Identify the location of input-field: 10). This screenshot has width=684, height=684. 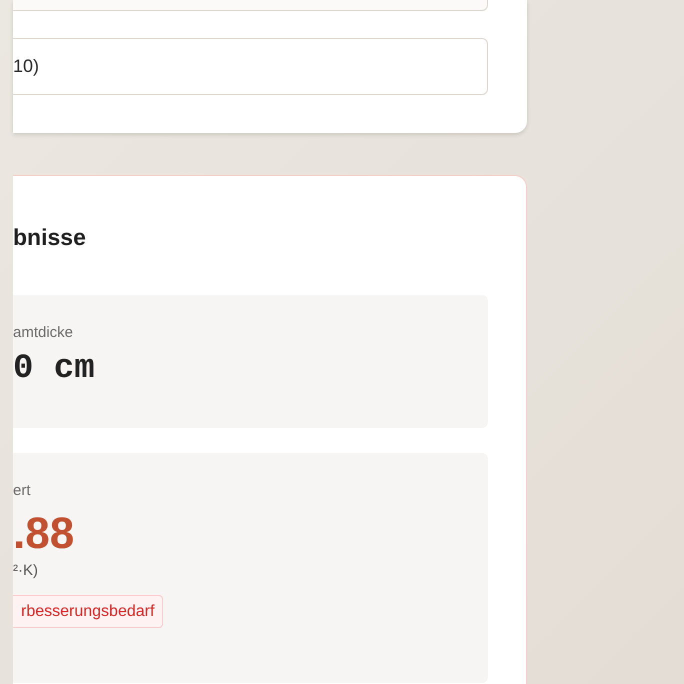
(250, 66).